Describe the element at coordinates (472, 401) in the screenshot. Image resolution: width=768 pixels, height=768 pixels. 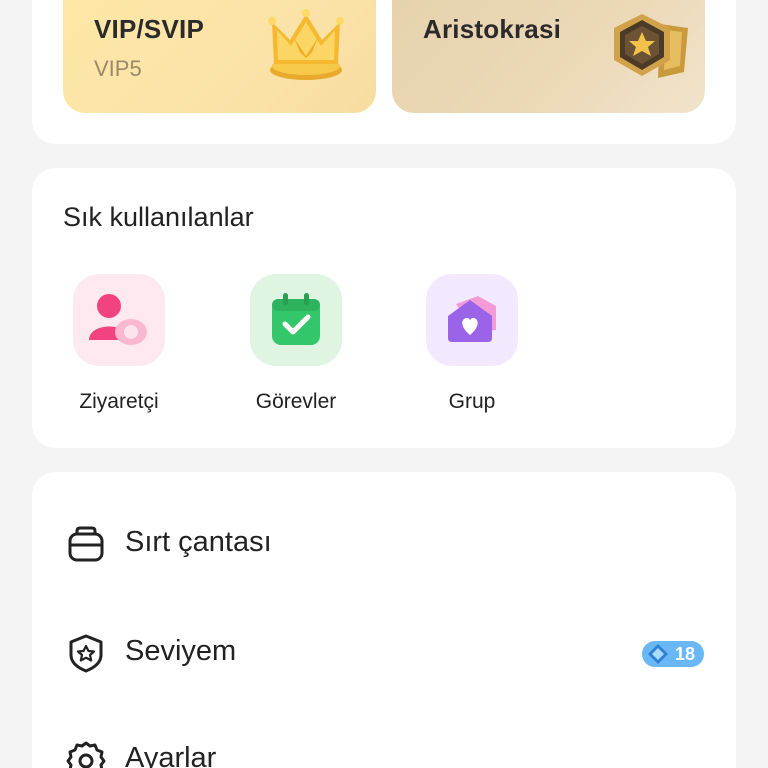
I see `favorite-label: Grup` at that location.